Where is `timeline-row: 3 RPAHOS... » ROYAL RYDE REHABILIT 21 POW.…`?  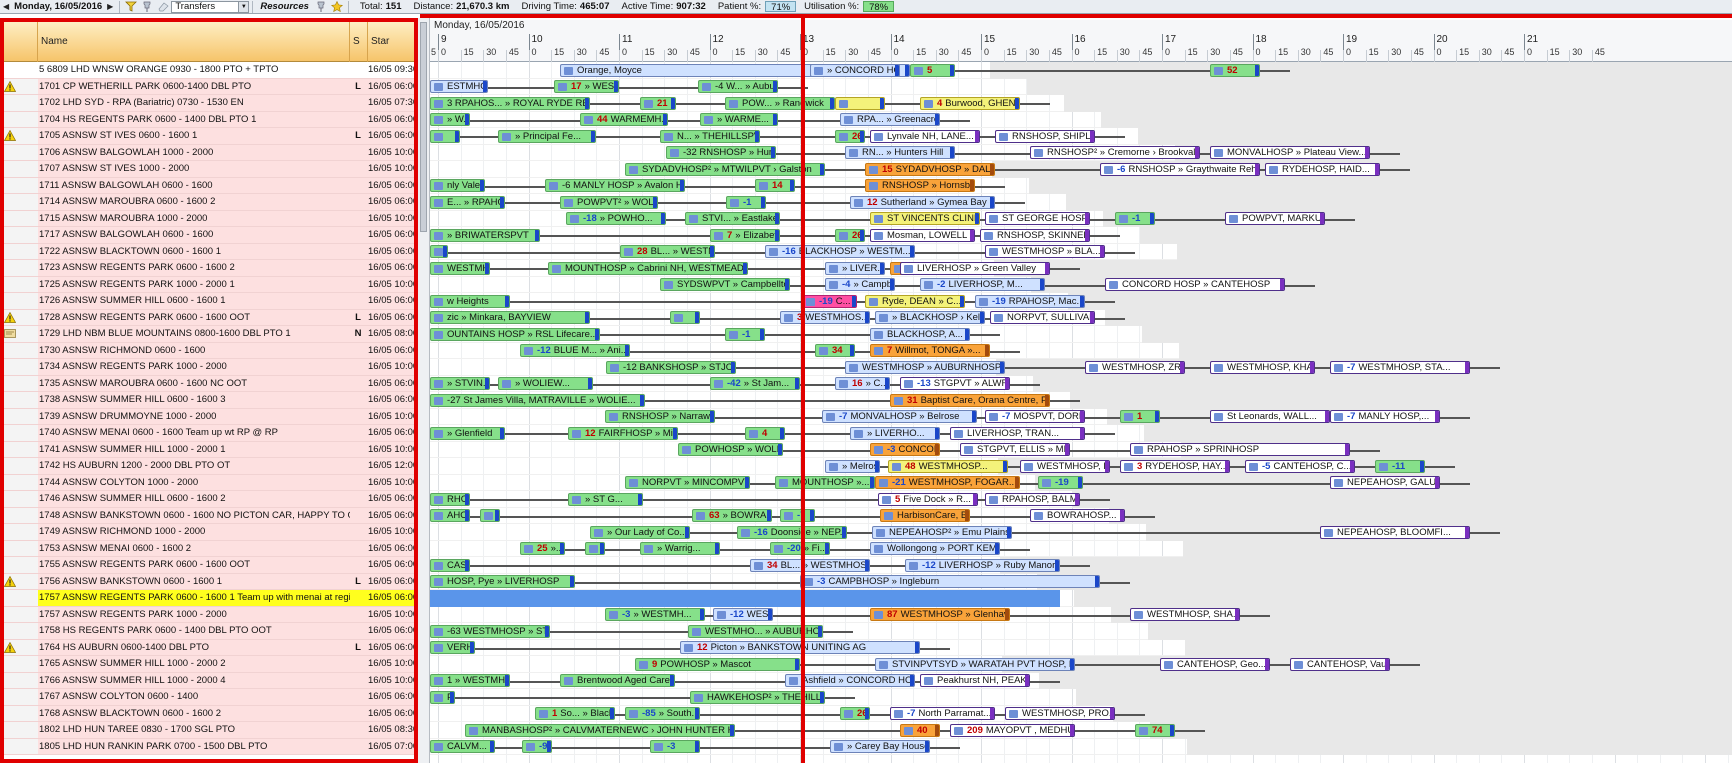 timeline-row: 3 RPAHOS... » ROYAL RYDE REHABILIT 21 POW.… is located at coordinates (1081, 103).